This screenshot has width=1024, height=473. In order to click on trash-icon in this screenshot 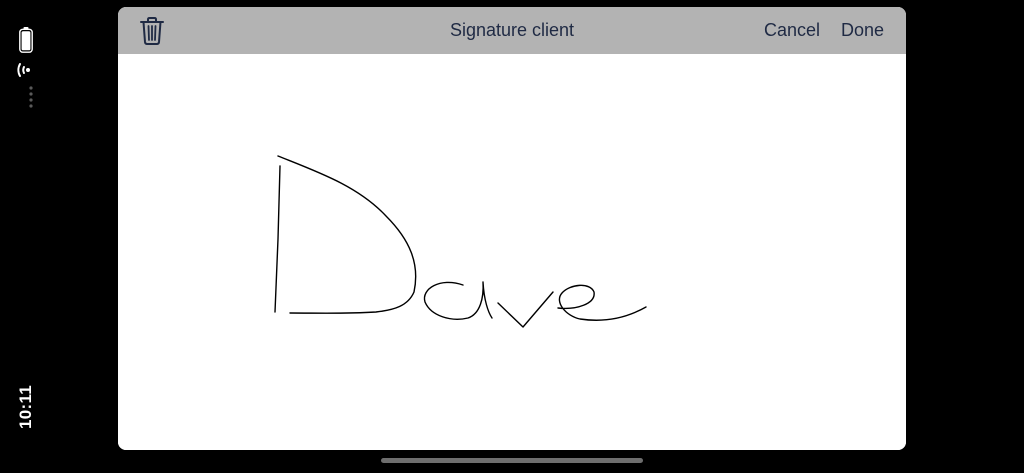, I will do `click(152, 31)`.